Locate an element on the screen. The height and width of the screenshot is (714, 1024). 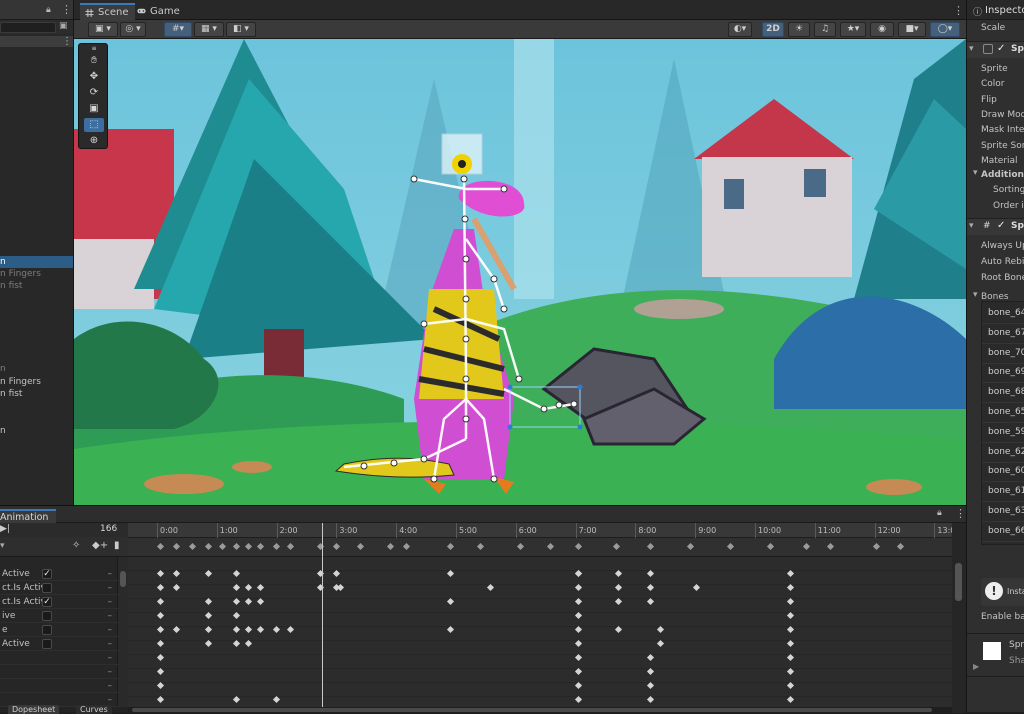
bone-list-item: bone_65 is located at coordinates (1006, 412).